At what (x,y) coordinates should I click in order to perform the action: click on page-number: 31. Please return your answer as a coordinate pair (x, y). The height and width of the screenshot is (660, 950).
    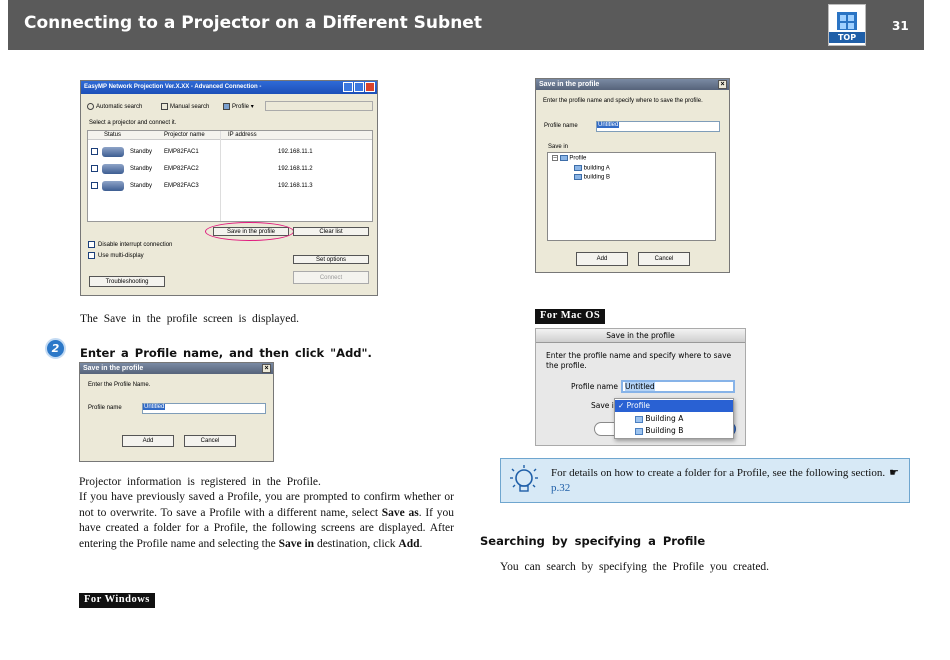
    Looking at the image, I should click on (900, 26).